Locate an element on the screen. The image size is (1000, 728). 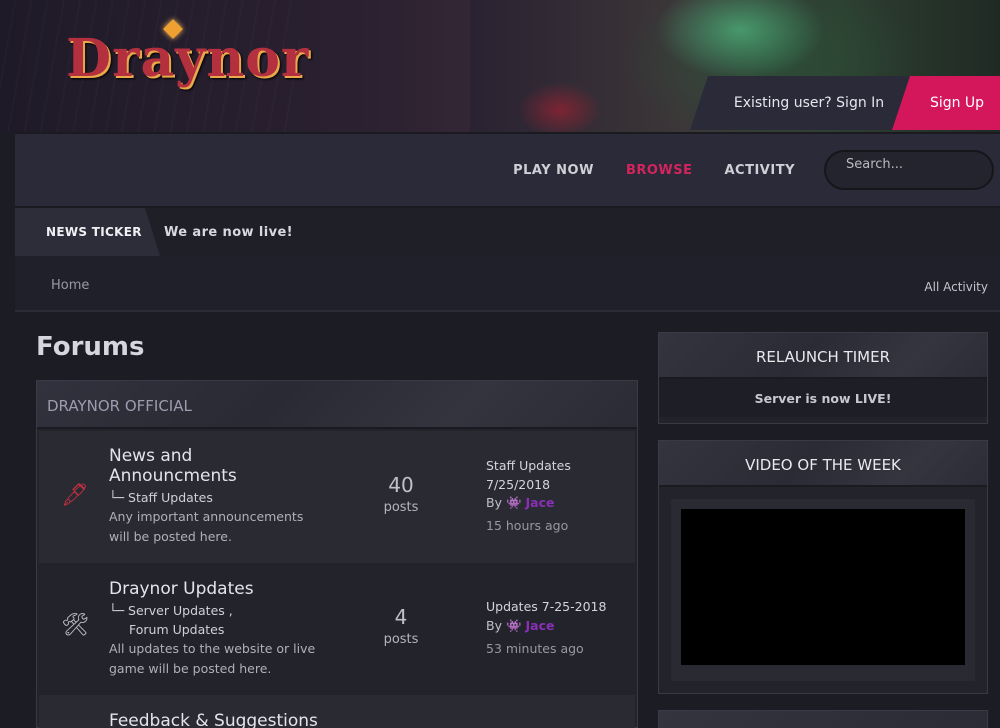
page-title: Forums is located at coordinates (90, 347).